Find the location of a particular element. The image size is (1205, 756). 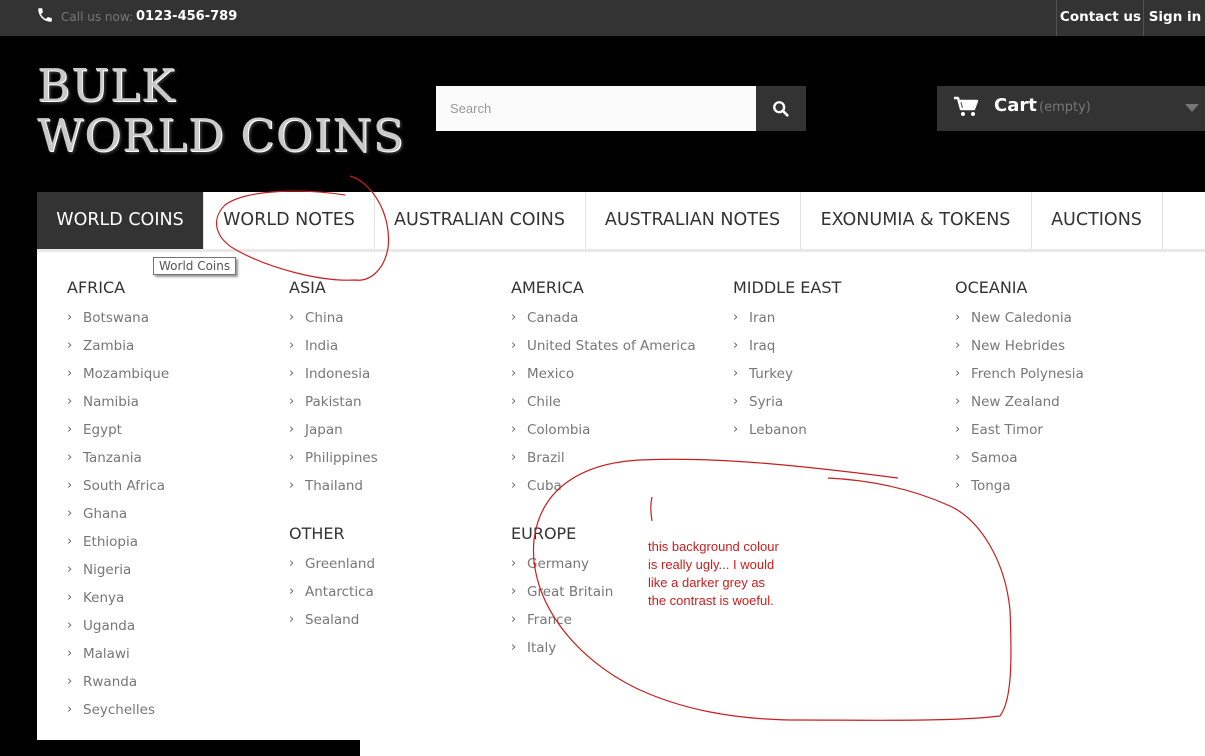

category-link-label: Canada is located at coordinates (553, 318).